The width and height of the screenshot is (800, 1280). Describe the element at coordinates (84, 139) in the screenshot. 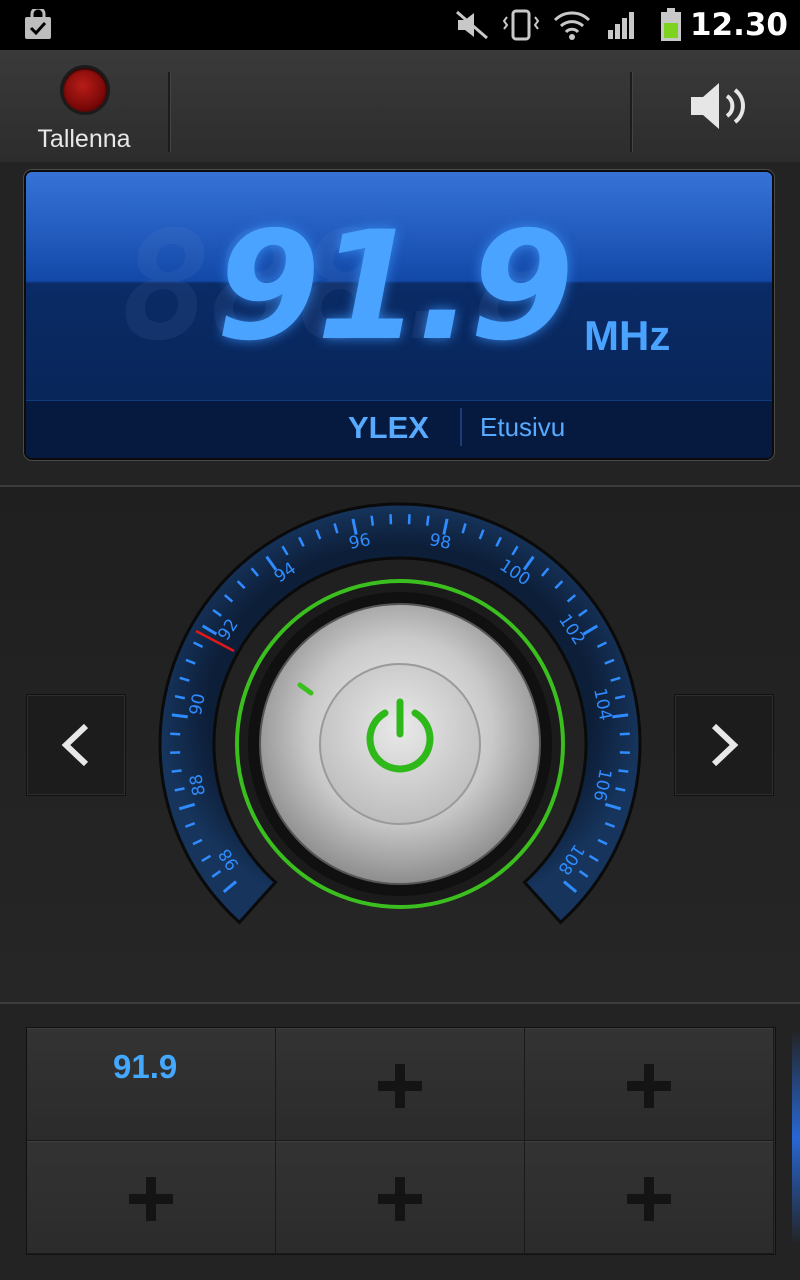

I see `record-label: Tallenna` at that location.